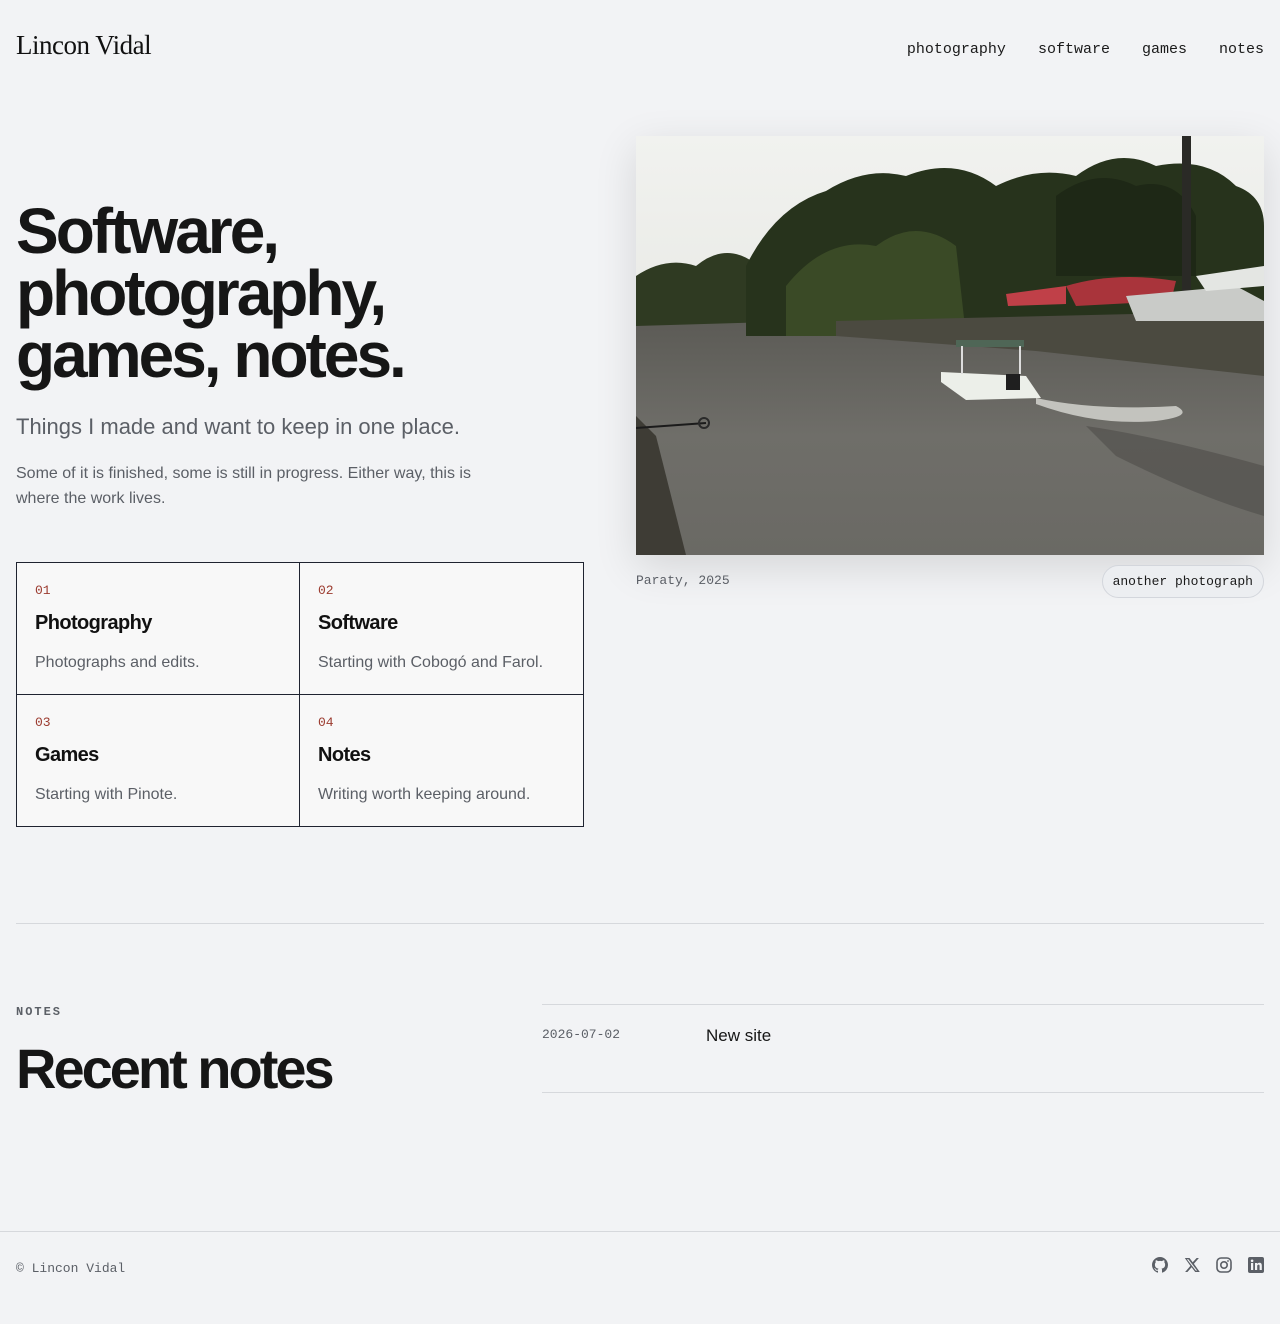 Image resolution: width=1280 pixels, height=1324 pixels. What do you see at coordinates (683, 580) in the screenshot?
I see `photo-caption: Paraty, 2025` at bounding box center [683, 580].